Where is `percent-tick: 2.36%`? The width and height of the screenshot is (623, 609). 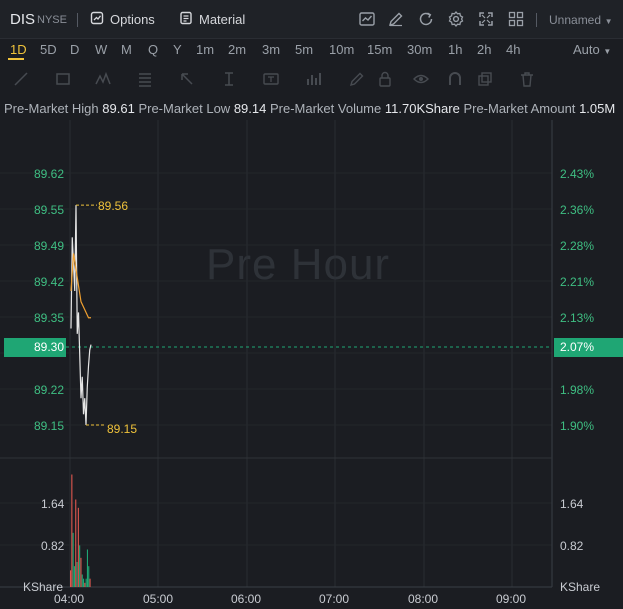
percent-tick: 2.36% is located at coordinates (577, 210).